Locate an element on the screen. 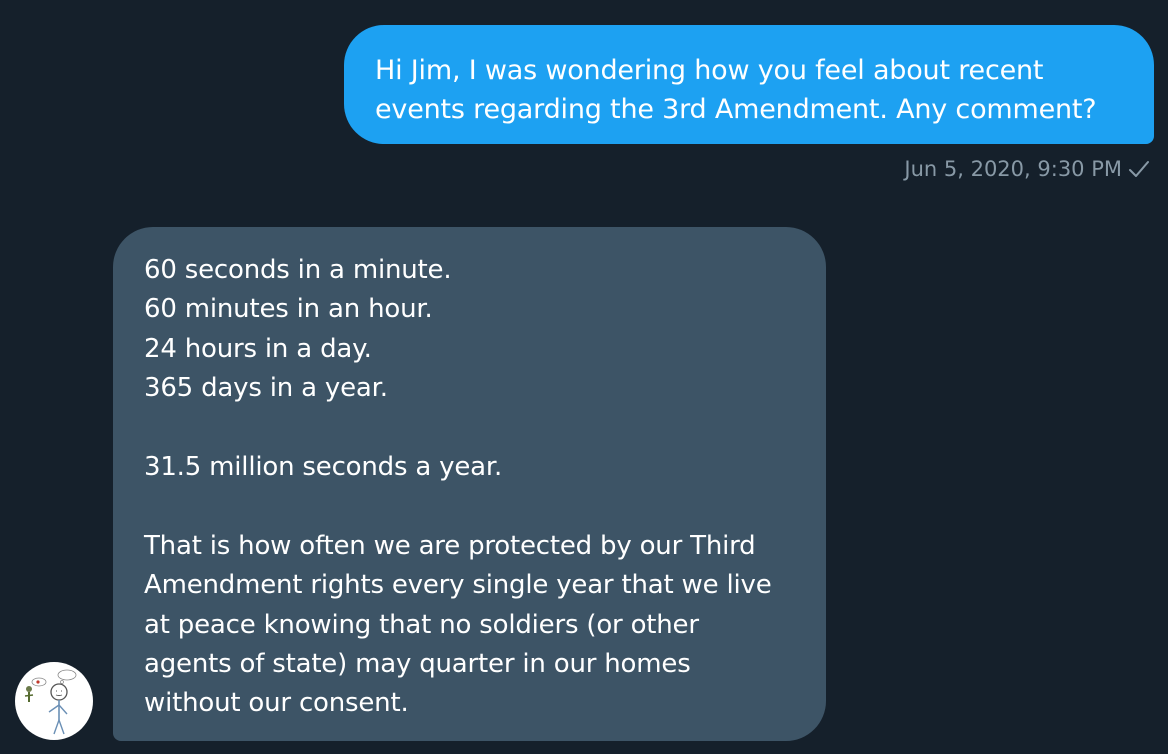 This screenshot has height=754, width=1168. received-message-line: 60 seconds in a minute. is located at coordinates (298, 270).